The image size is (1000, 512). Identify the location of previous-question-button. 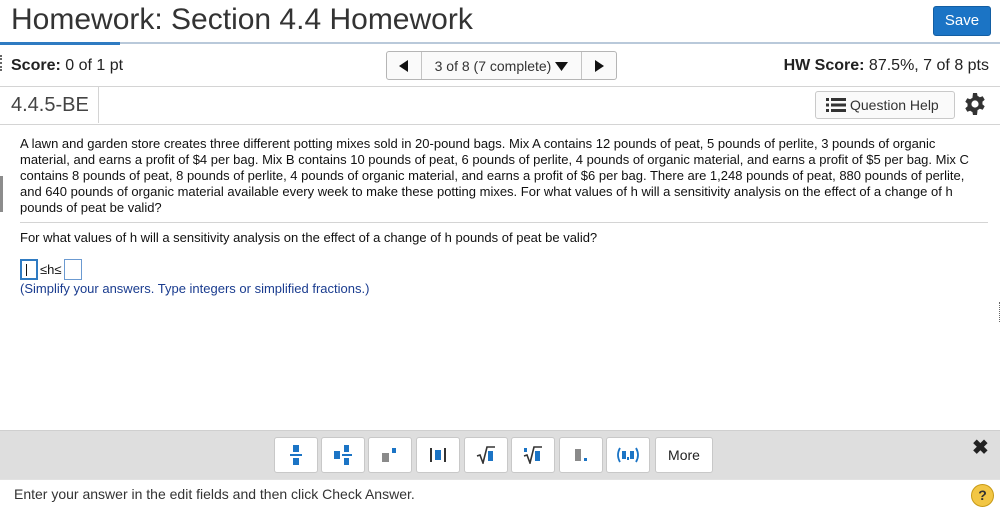
(404, 65).